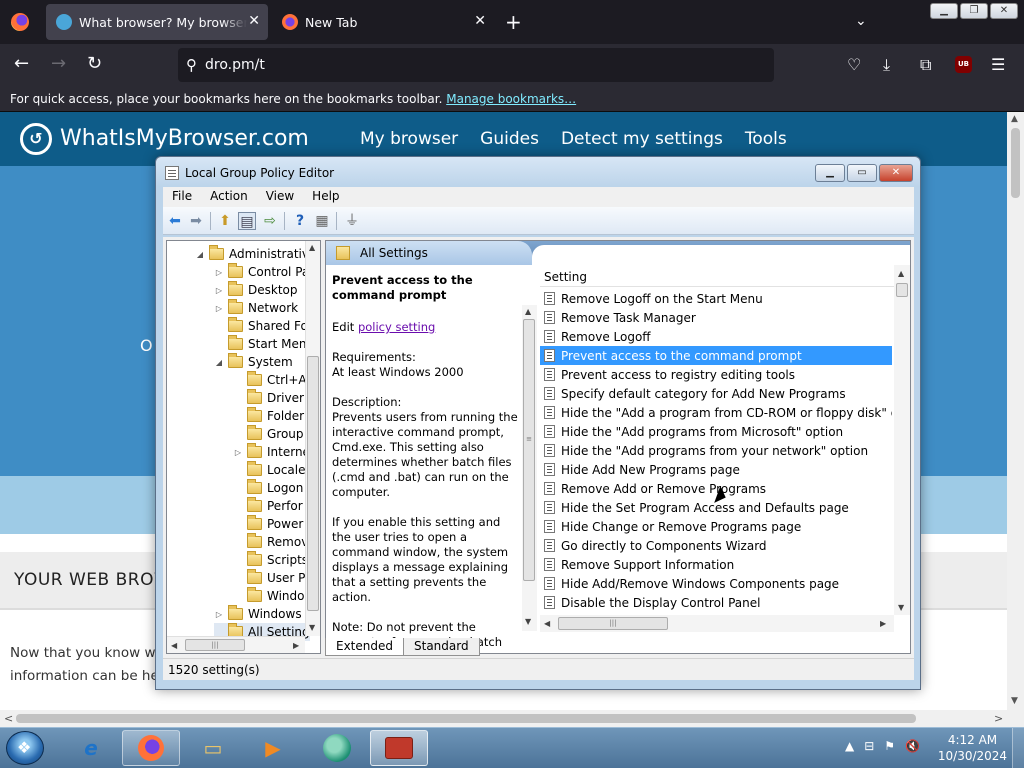 Image resolution: width=1024 pixels, height=768 pixels. Describe the element at coordinates (256, 290) in the screenshot. I see `tree-item: ▷ Desktop` at that location.